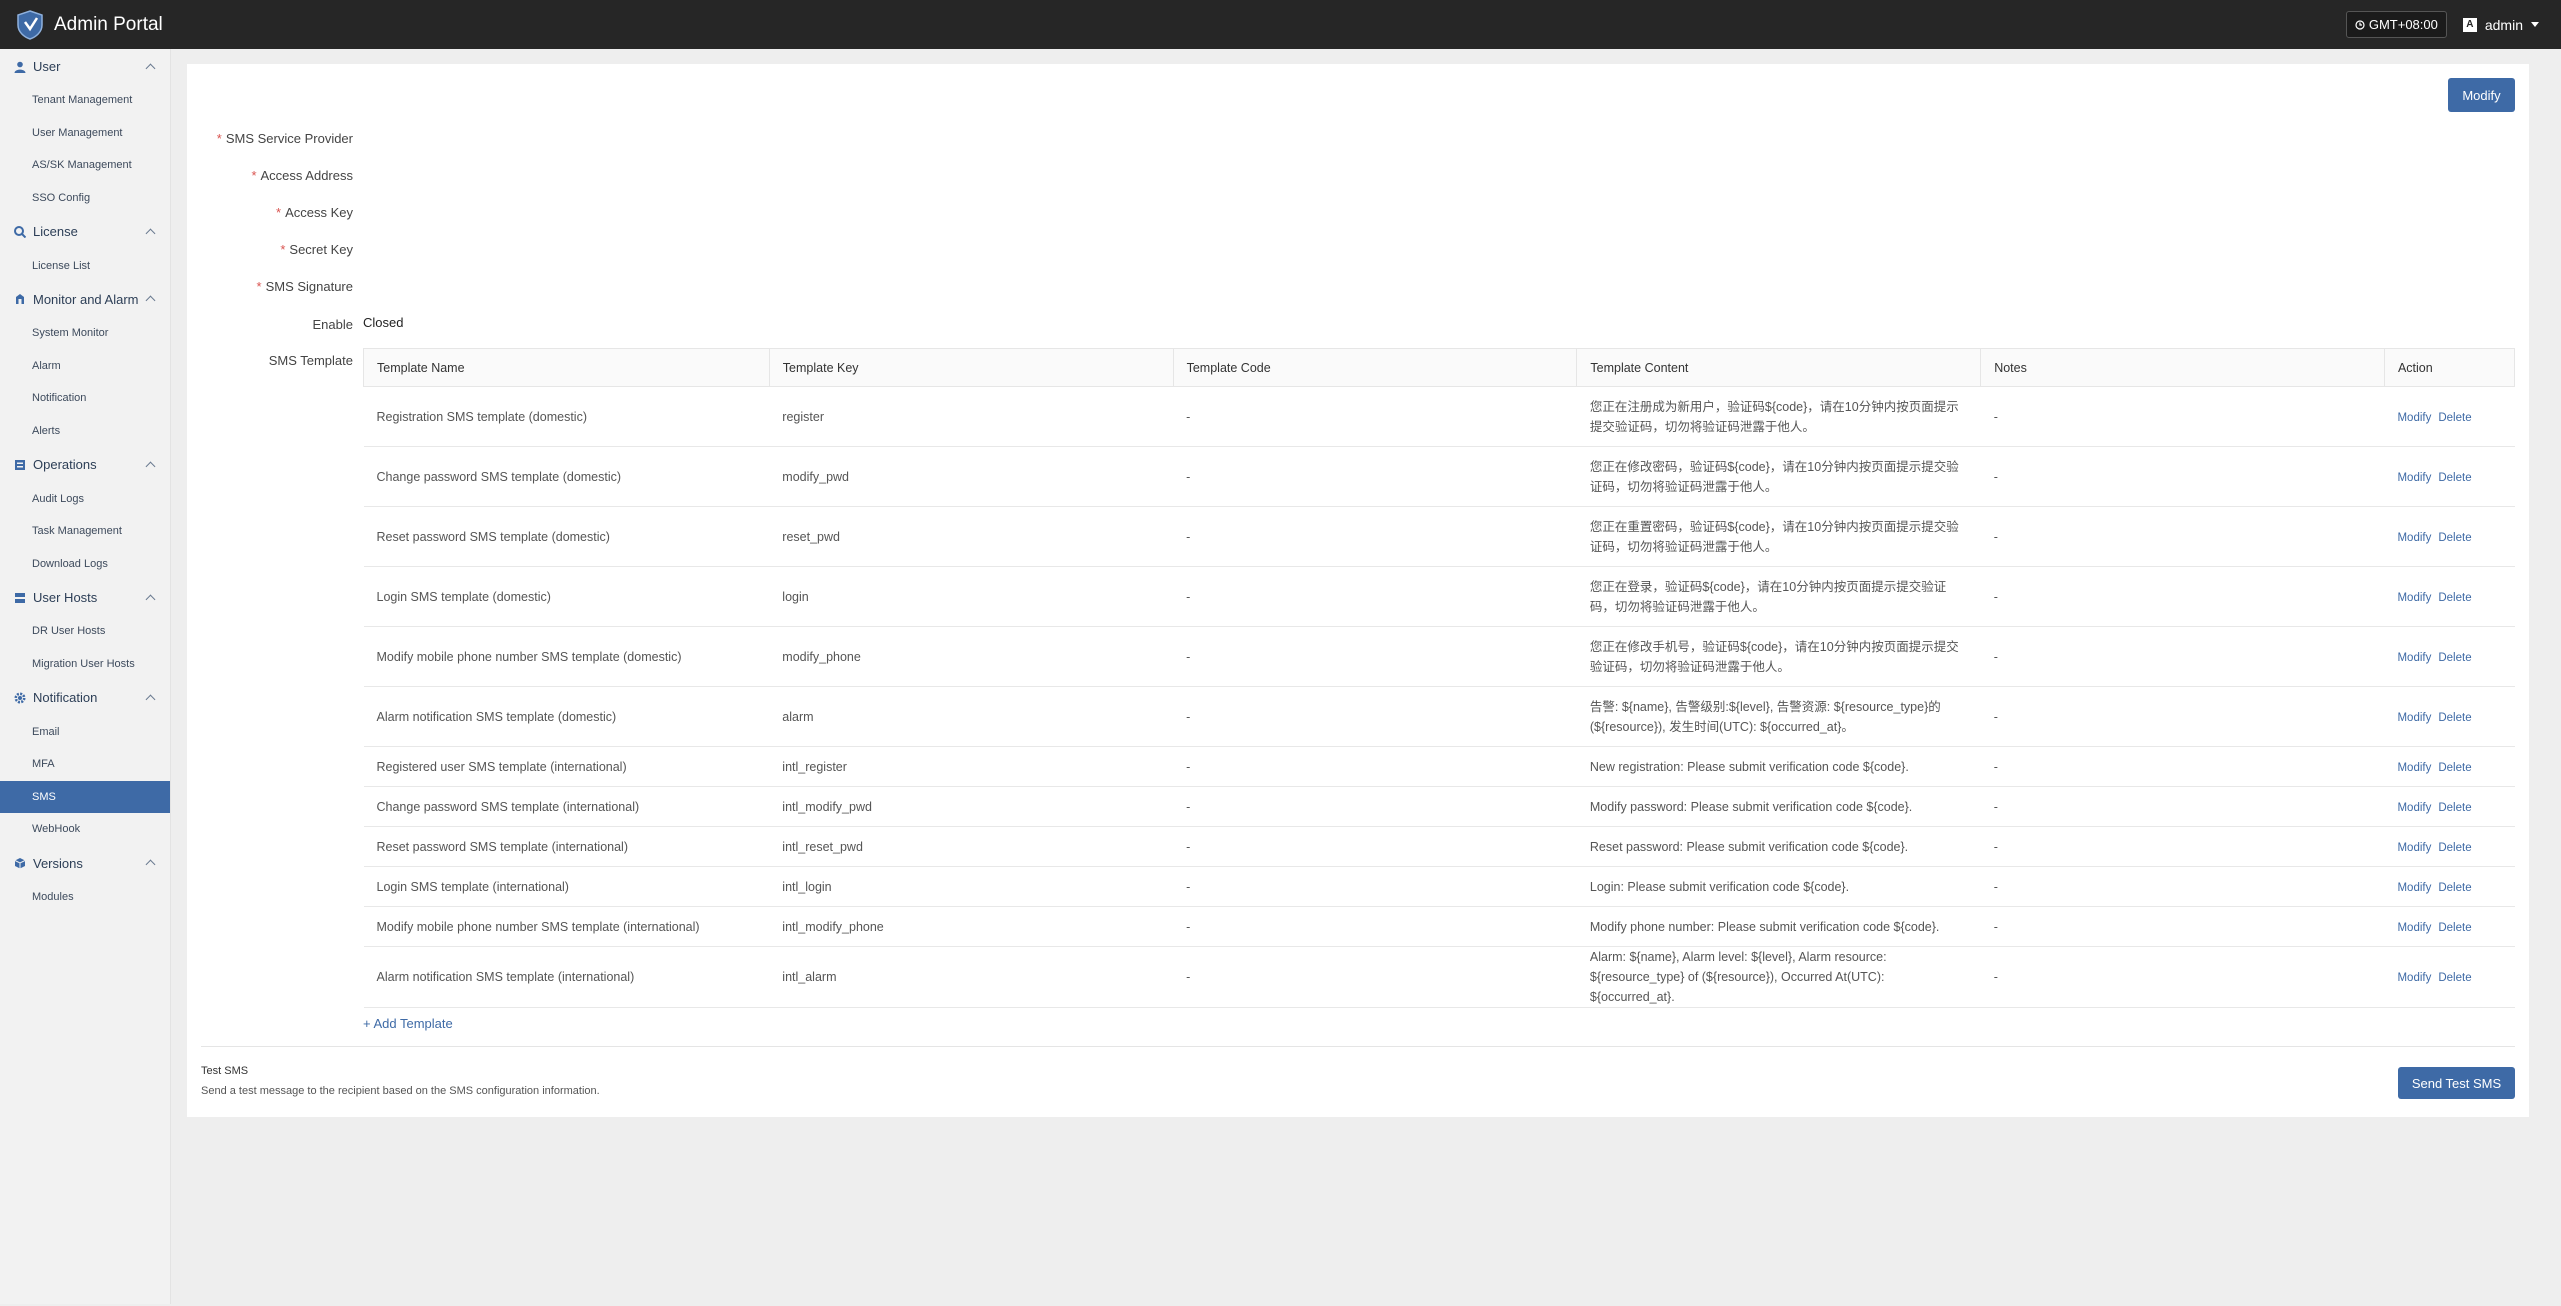 The width and height of the screenshot is (2561, 1306). Describe the element at coordinates (85, 897) in the screenshot. I see `sidebar-item-modules: Modules` at that location.